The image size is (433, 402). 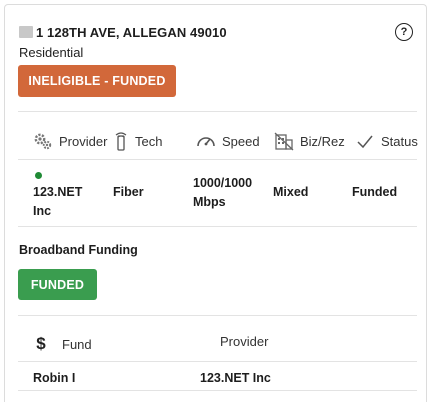 I want to click on gears-icon, so click(x=43, y=141).